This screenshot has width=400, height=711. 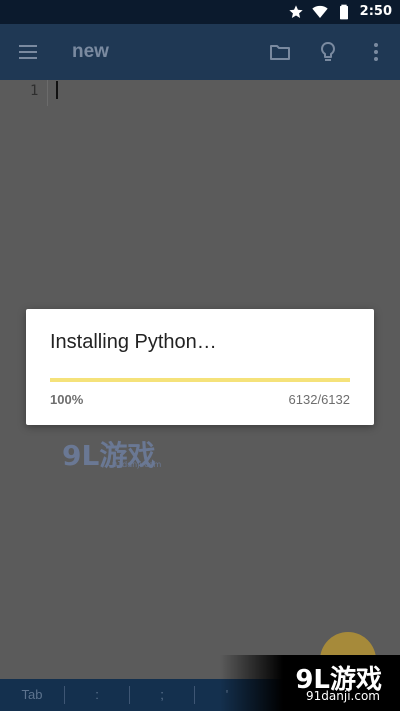 I want to click on battery-icon, so click(x=343, y=12).